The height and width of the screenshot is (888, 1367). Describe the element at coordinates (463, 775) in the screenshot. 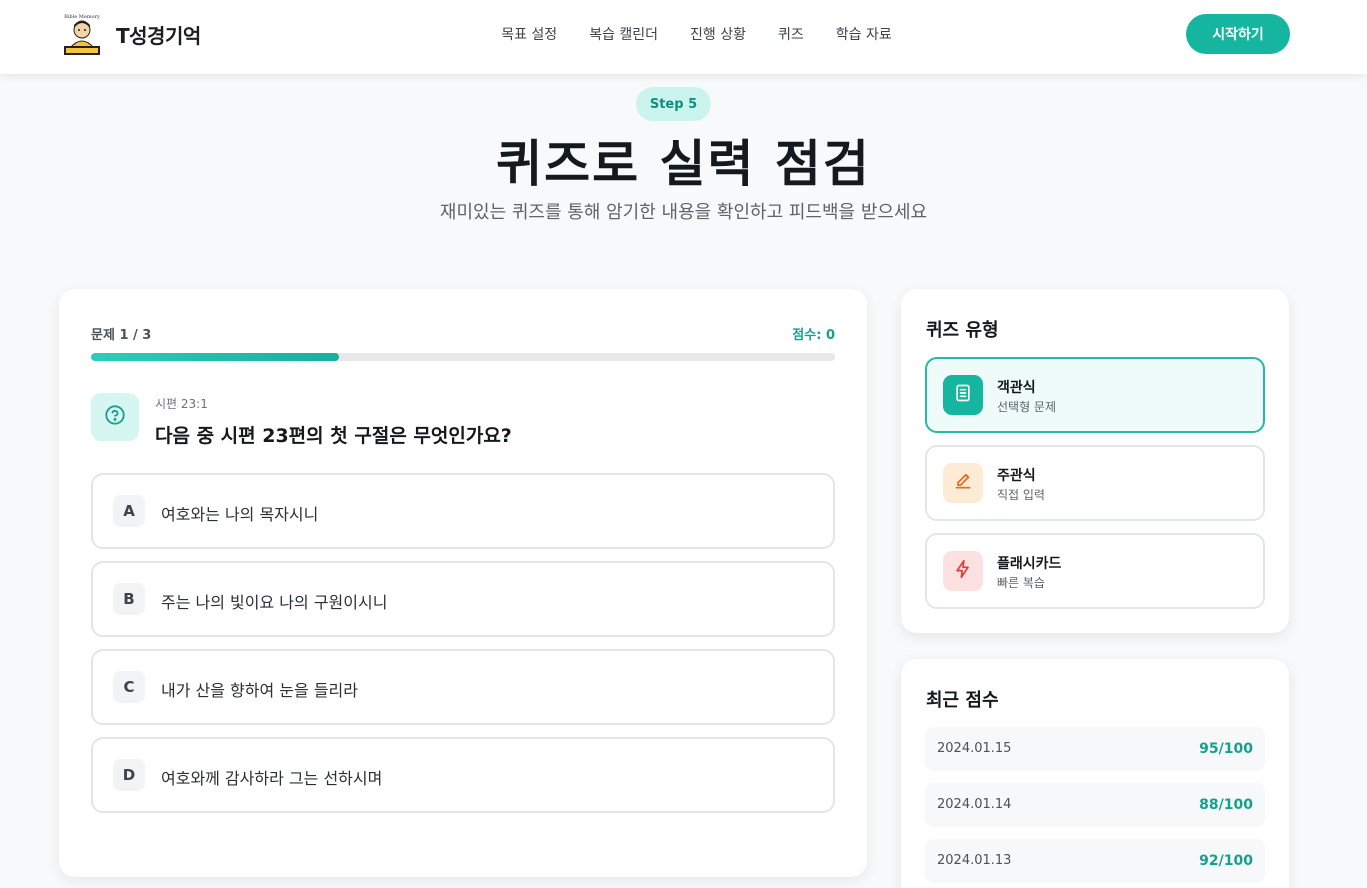

I see `answer-option-d: D 여호와께 감사하라 그는 선하시며` at that location.